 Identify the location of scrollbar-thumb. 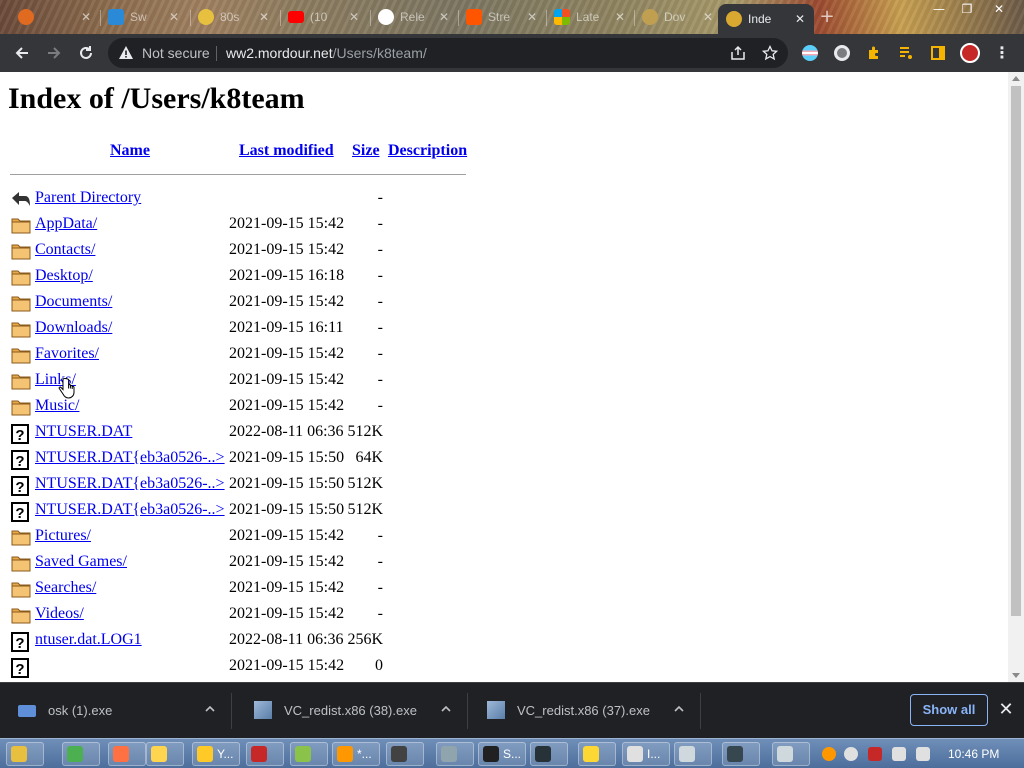
(1016, 351).